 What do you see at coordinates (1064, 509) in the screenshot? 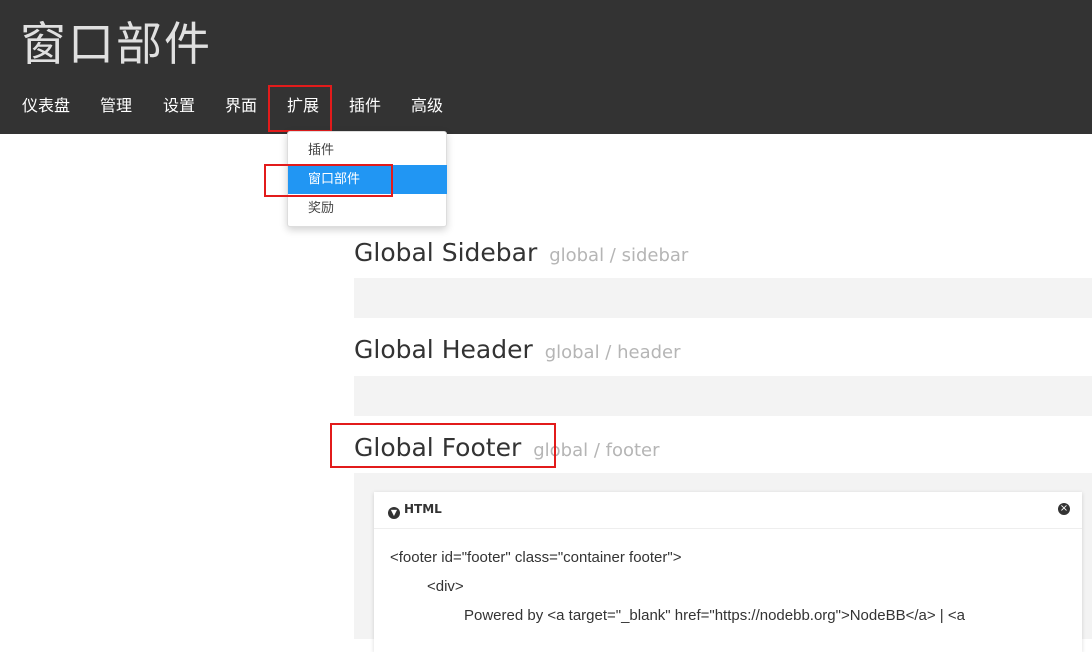
I see `close-icon: ×` at bounding box center [1064, 509].